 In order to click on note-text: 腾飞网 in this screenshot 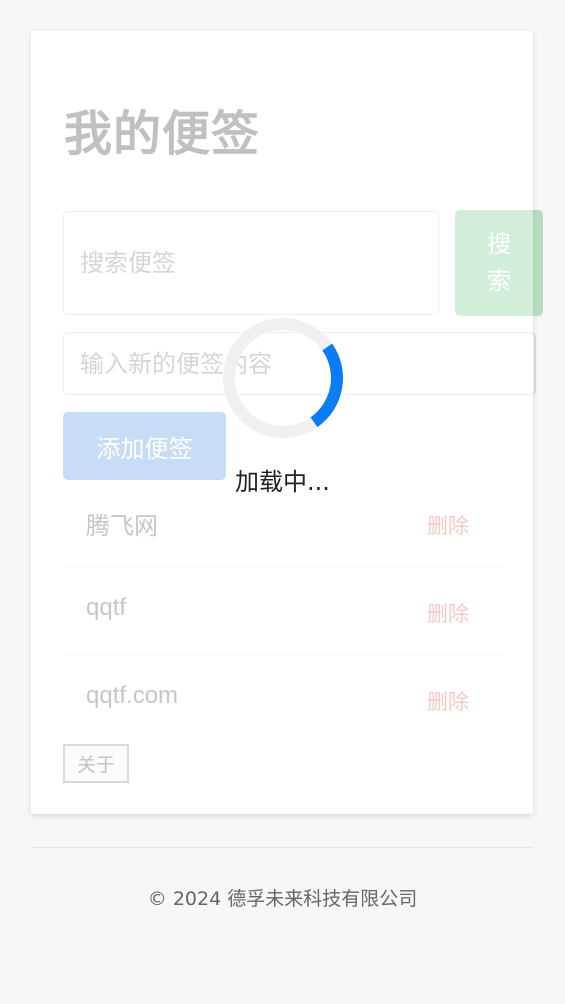, I will do `click(122, 526)`.